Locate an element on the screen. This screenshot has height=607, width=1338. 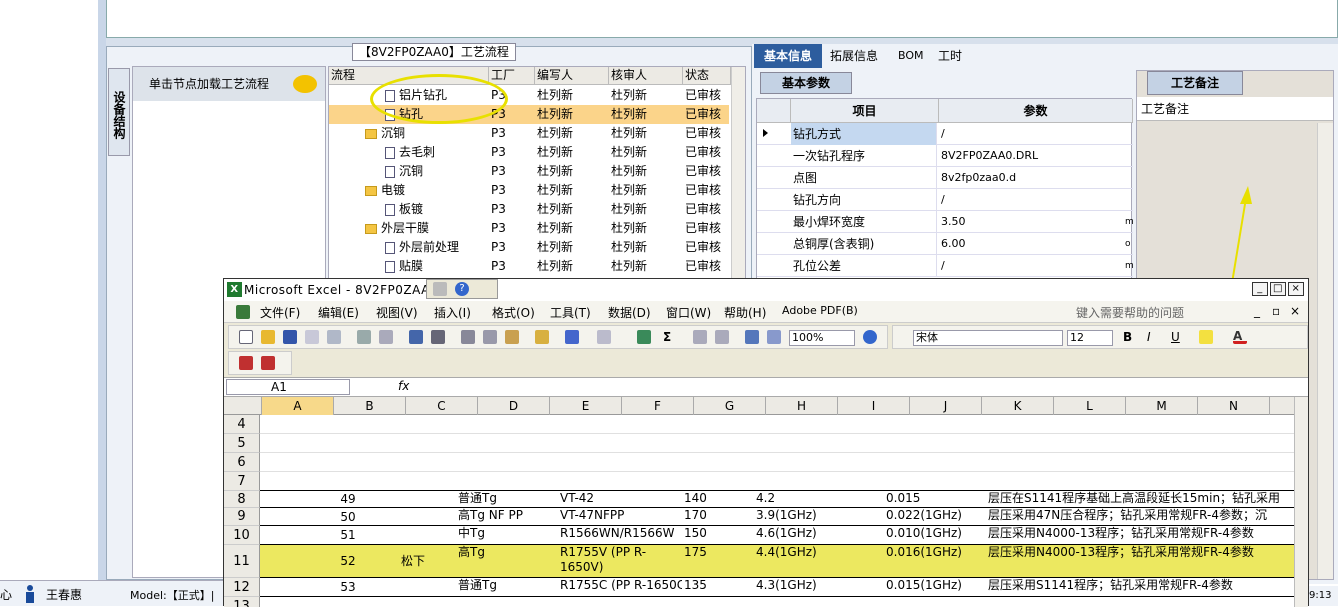
doc-restore-button: ▫ is located at coordinates (1276, 311).